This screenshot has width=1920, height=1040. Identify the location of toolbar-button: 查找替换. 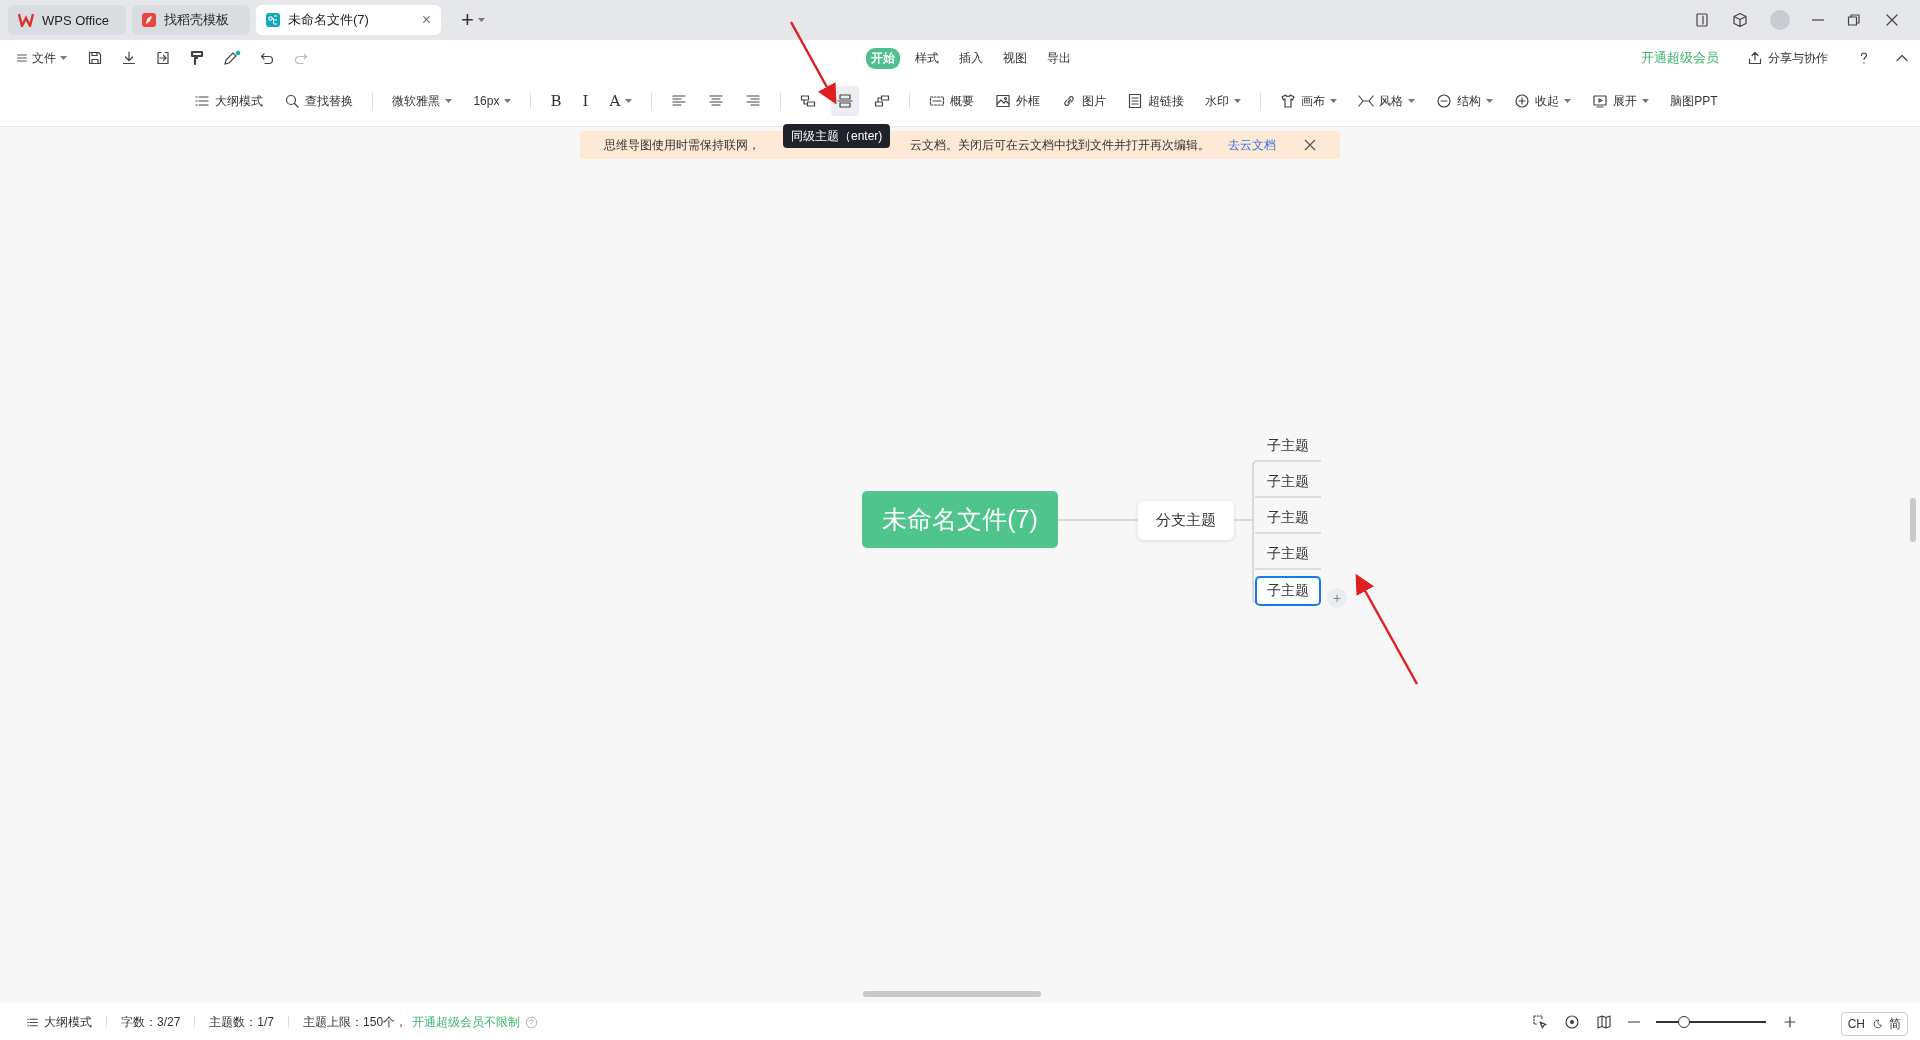
(319, 101).